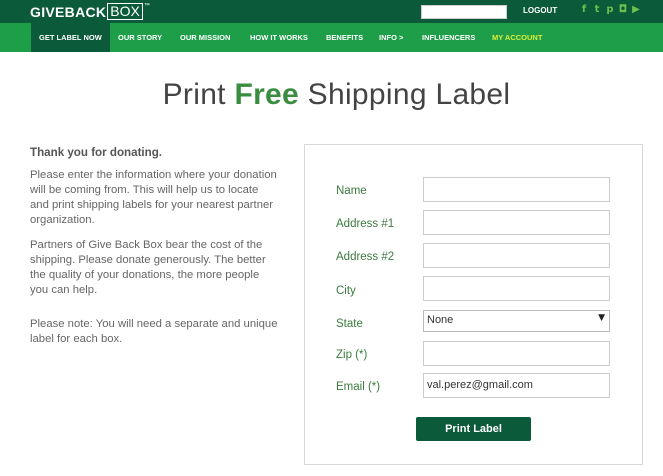 The width and height of the screenshot is (663, 476). What do you see at coordinates (516, 353) in the screenshot?
I see `zip-field` at bounding box center [516, 353].